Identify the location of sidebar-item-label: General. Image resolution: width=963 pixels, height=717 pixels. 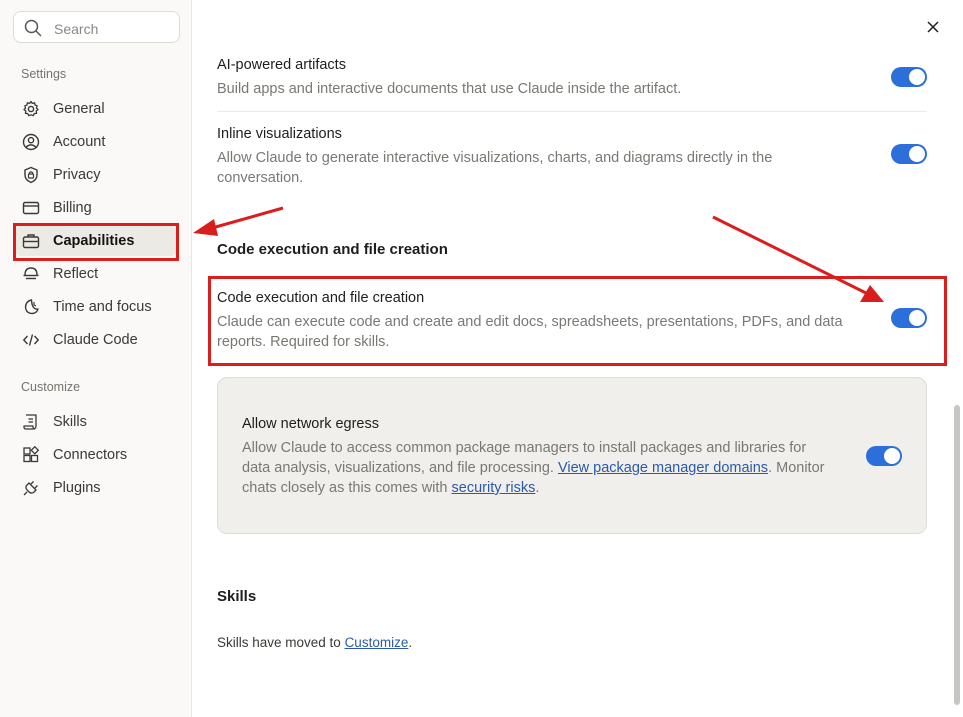
(79, 109).